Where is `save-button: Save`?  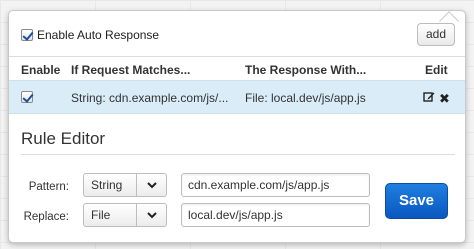 save-button: Save is located at coordinates (416, 201).